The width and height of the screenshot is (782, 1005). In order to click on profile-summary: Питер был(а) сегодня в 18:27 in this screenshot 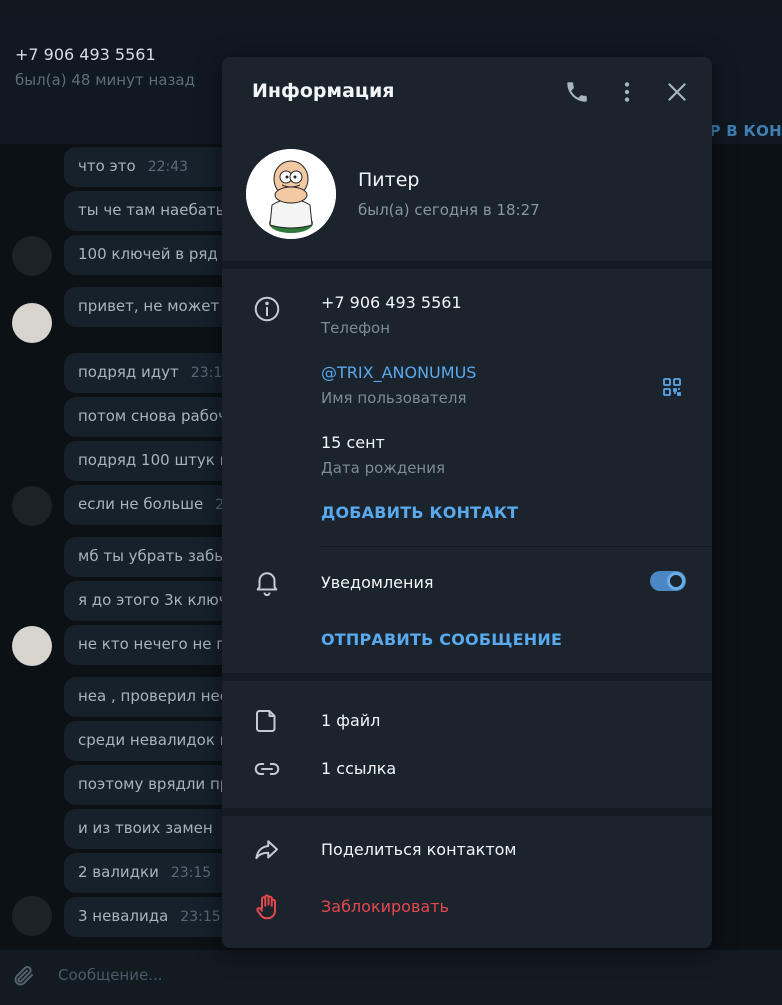, I will do `click(467, 194)`.